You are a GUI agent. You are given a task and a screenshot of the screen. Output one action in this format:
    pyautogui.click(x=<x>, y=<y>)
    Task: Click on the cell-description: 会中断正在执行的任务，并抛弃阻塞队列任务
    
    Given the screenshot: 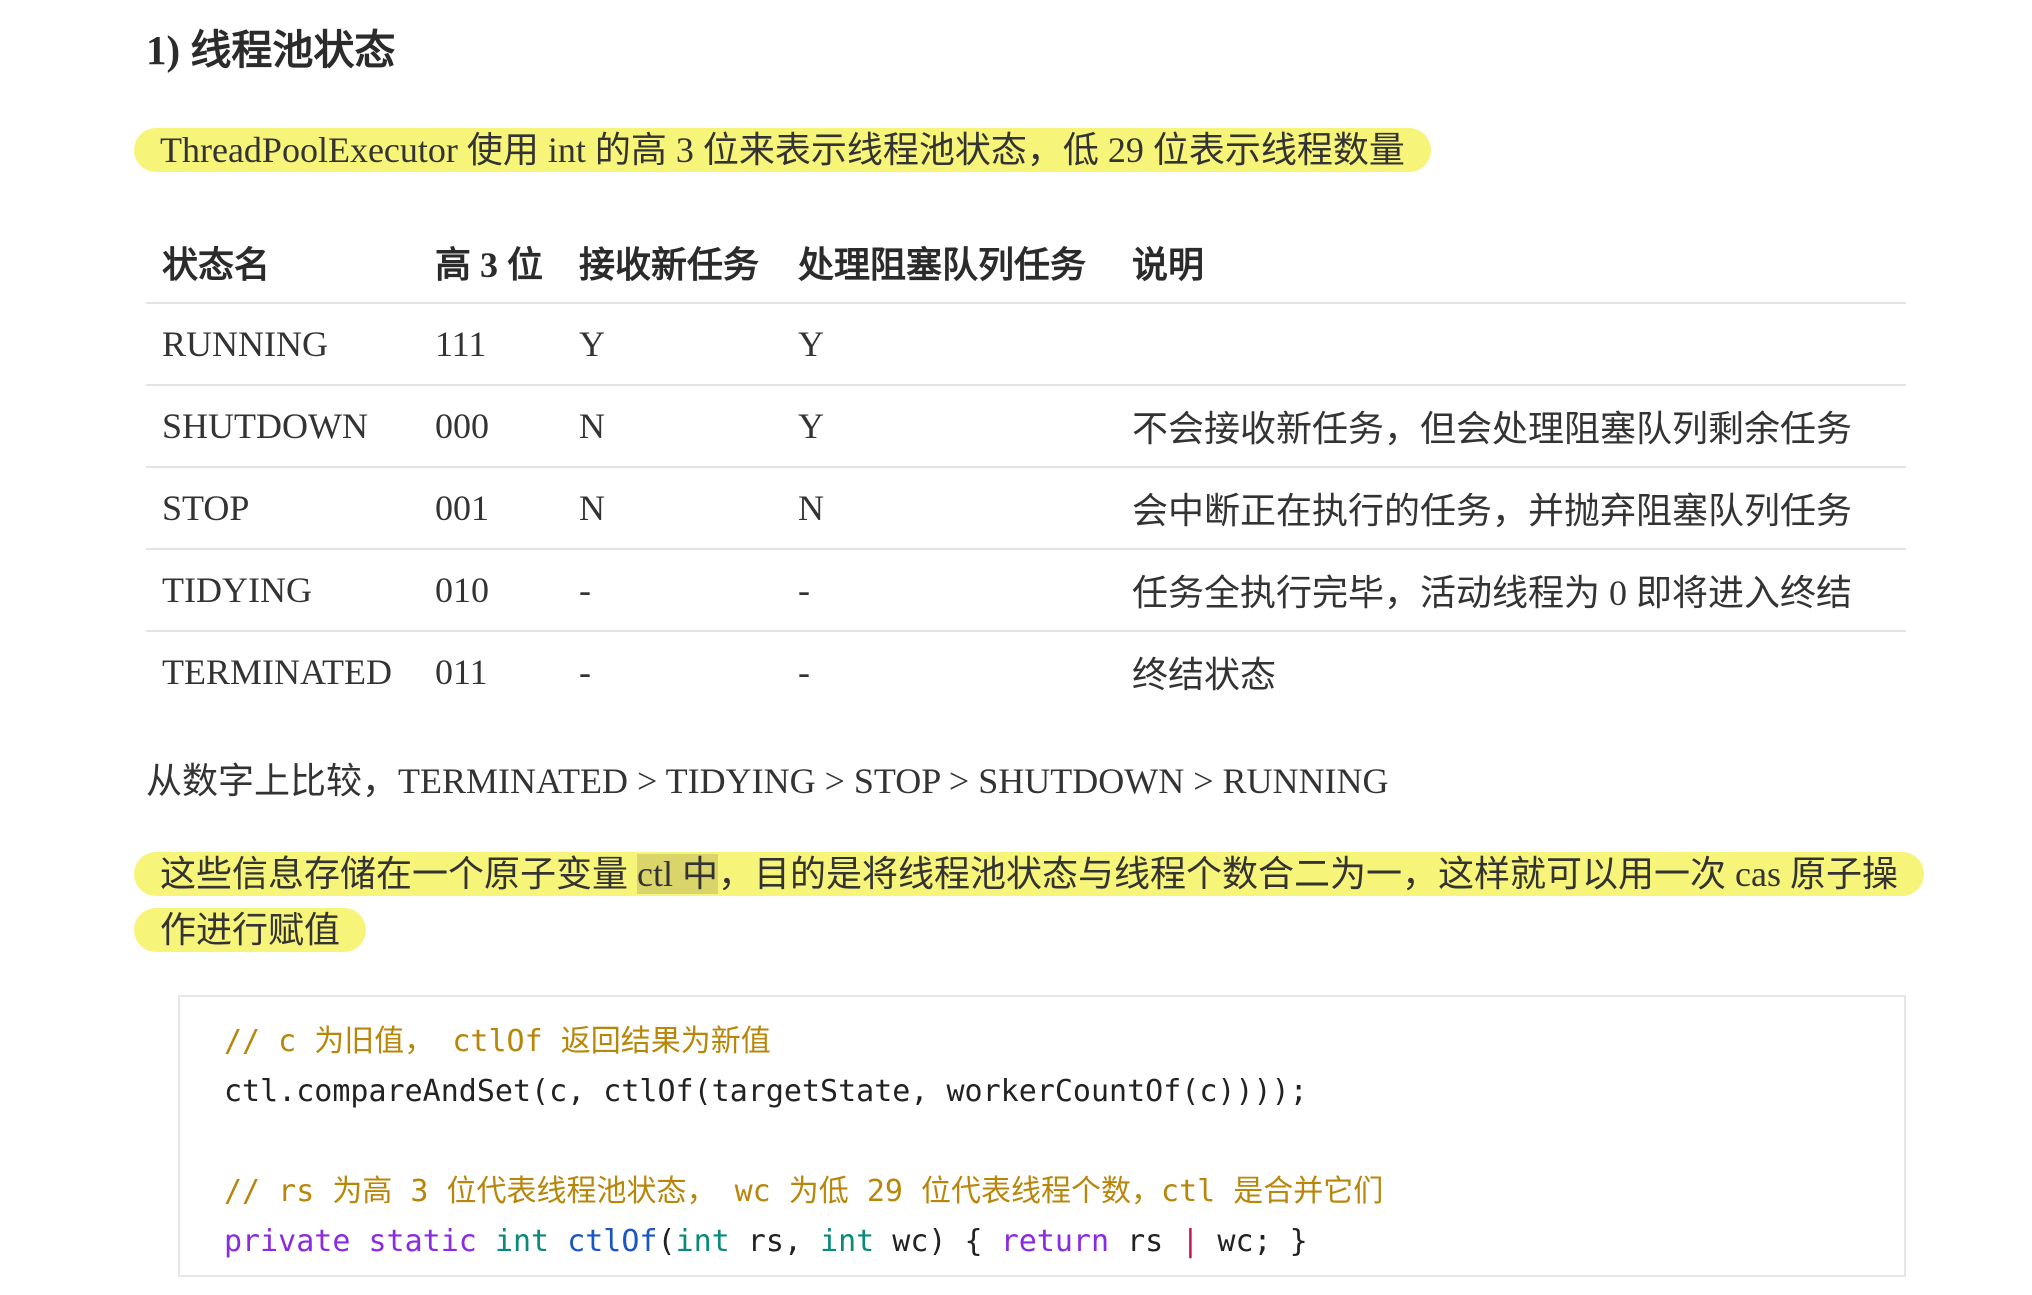 What is the action you would take?
    pyautogui.click(x=1511, y=508)
    